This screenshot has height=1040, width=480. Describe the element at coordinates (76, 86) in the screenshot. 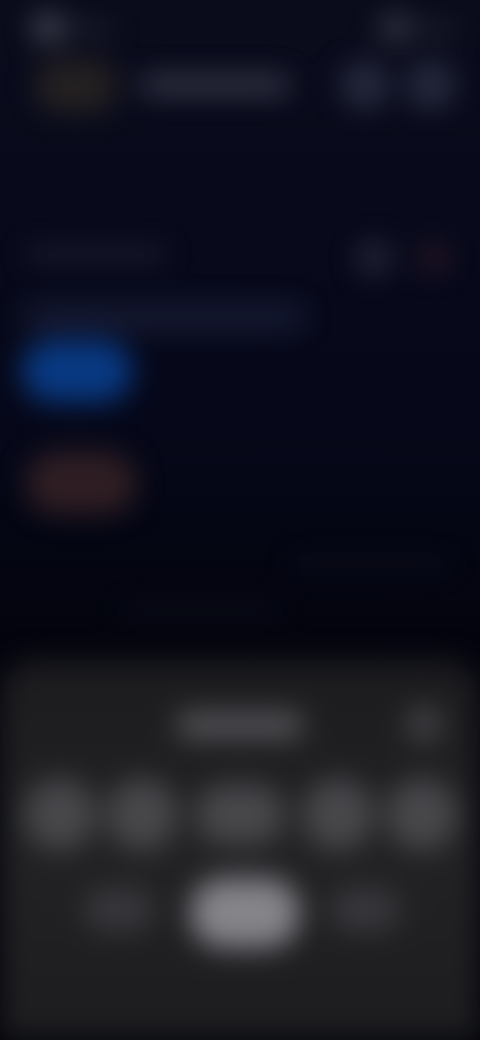

I see `avatar-icon` at that location.